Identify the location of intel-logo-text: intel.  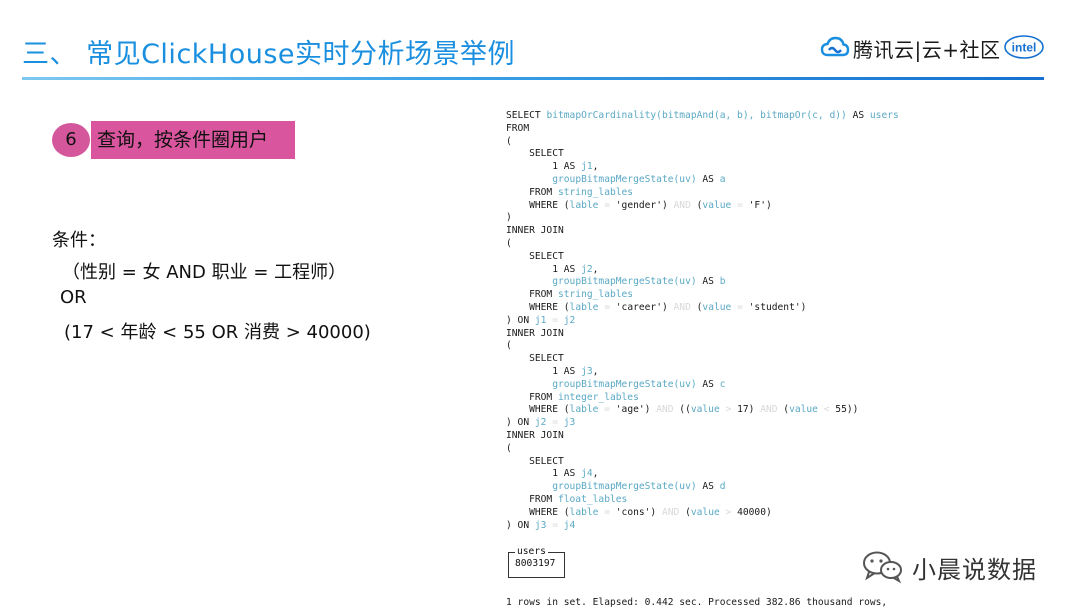
(1024, 48).